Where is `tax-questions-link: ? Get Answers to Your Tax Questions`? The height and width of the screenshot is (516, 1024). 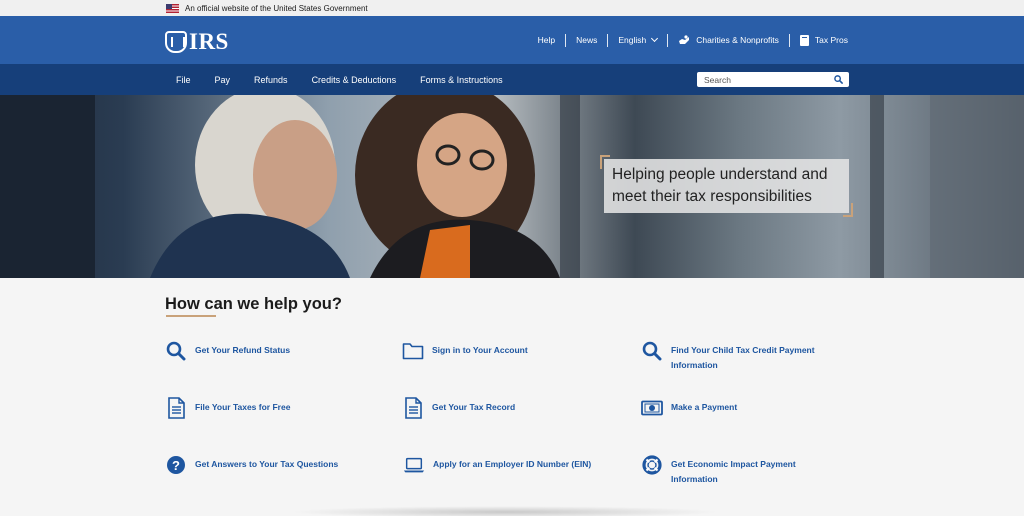
tax-questions-link: ? Get Answers to Your Tax Questions is located at coordinates (251, 465).